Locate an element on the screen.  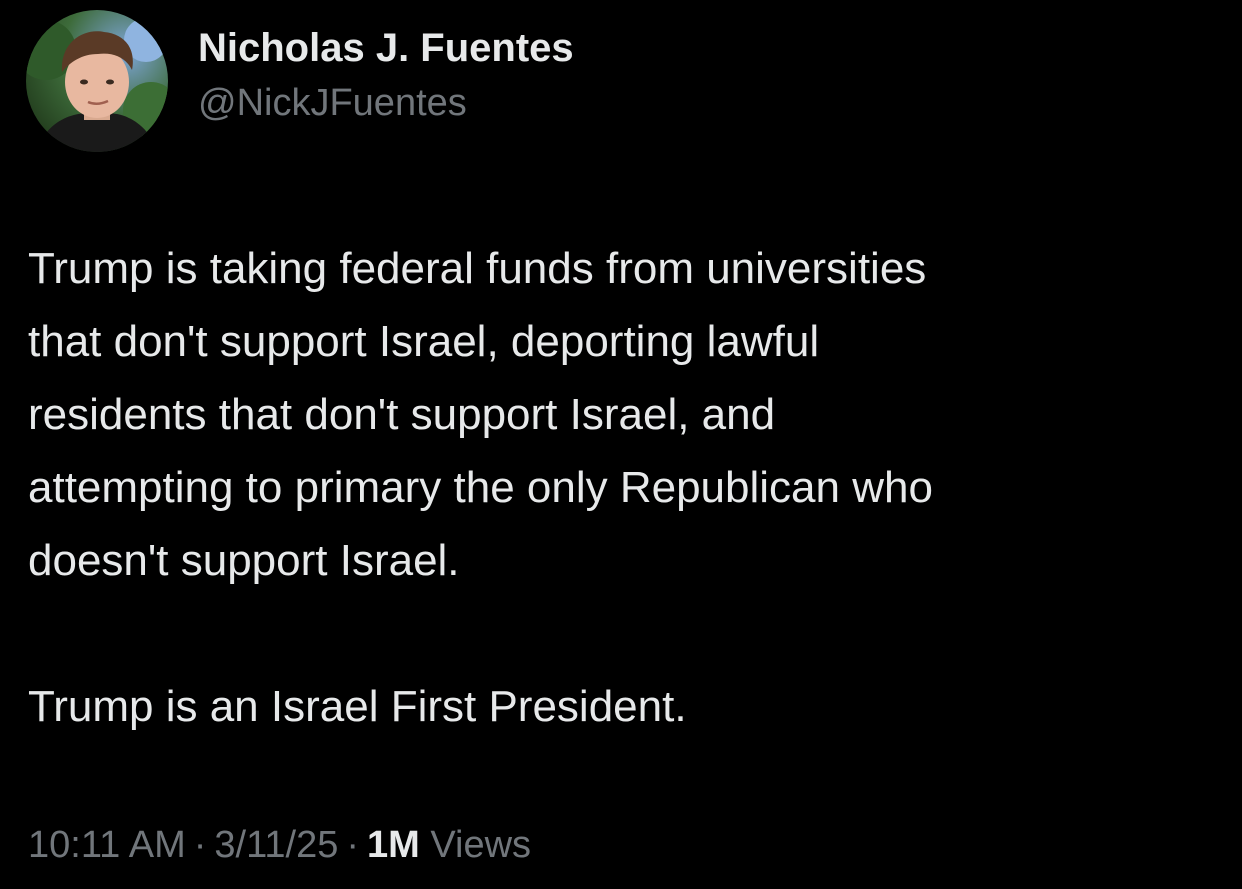
author-handle: @NickJFuentes is located at coordinates (386, 103).